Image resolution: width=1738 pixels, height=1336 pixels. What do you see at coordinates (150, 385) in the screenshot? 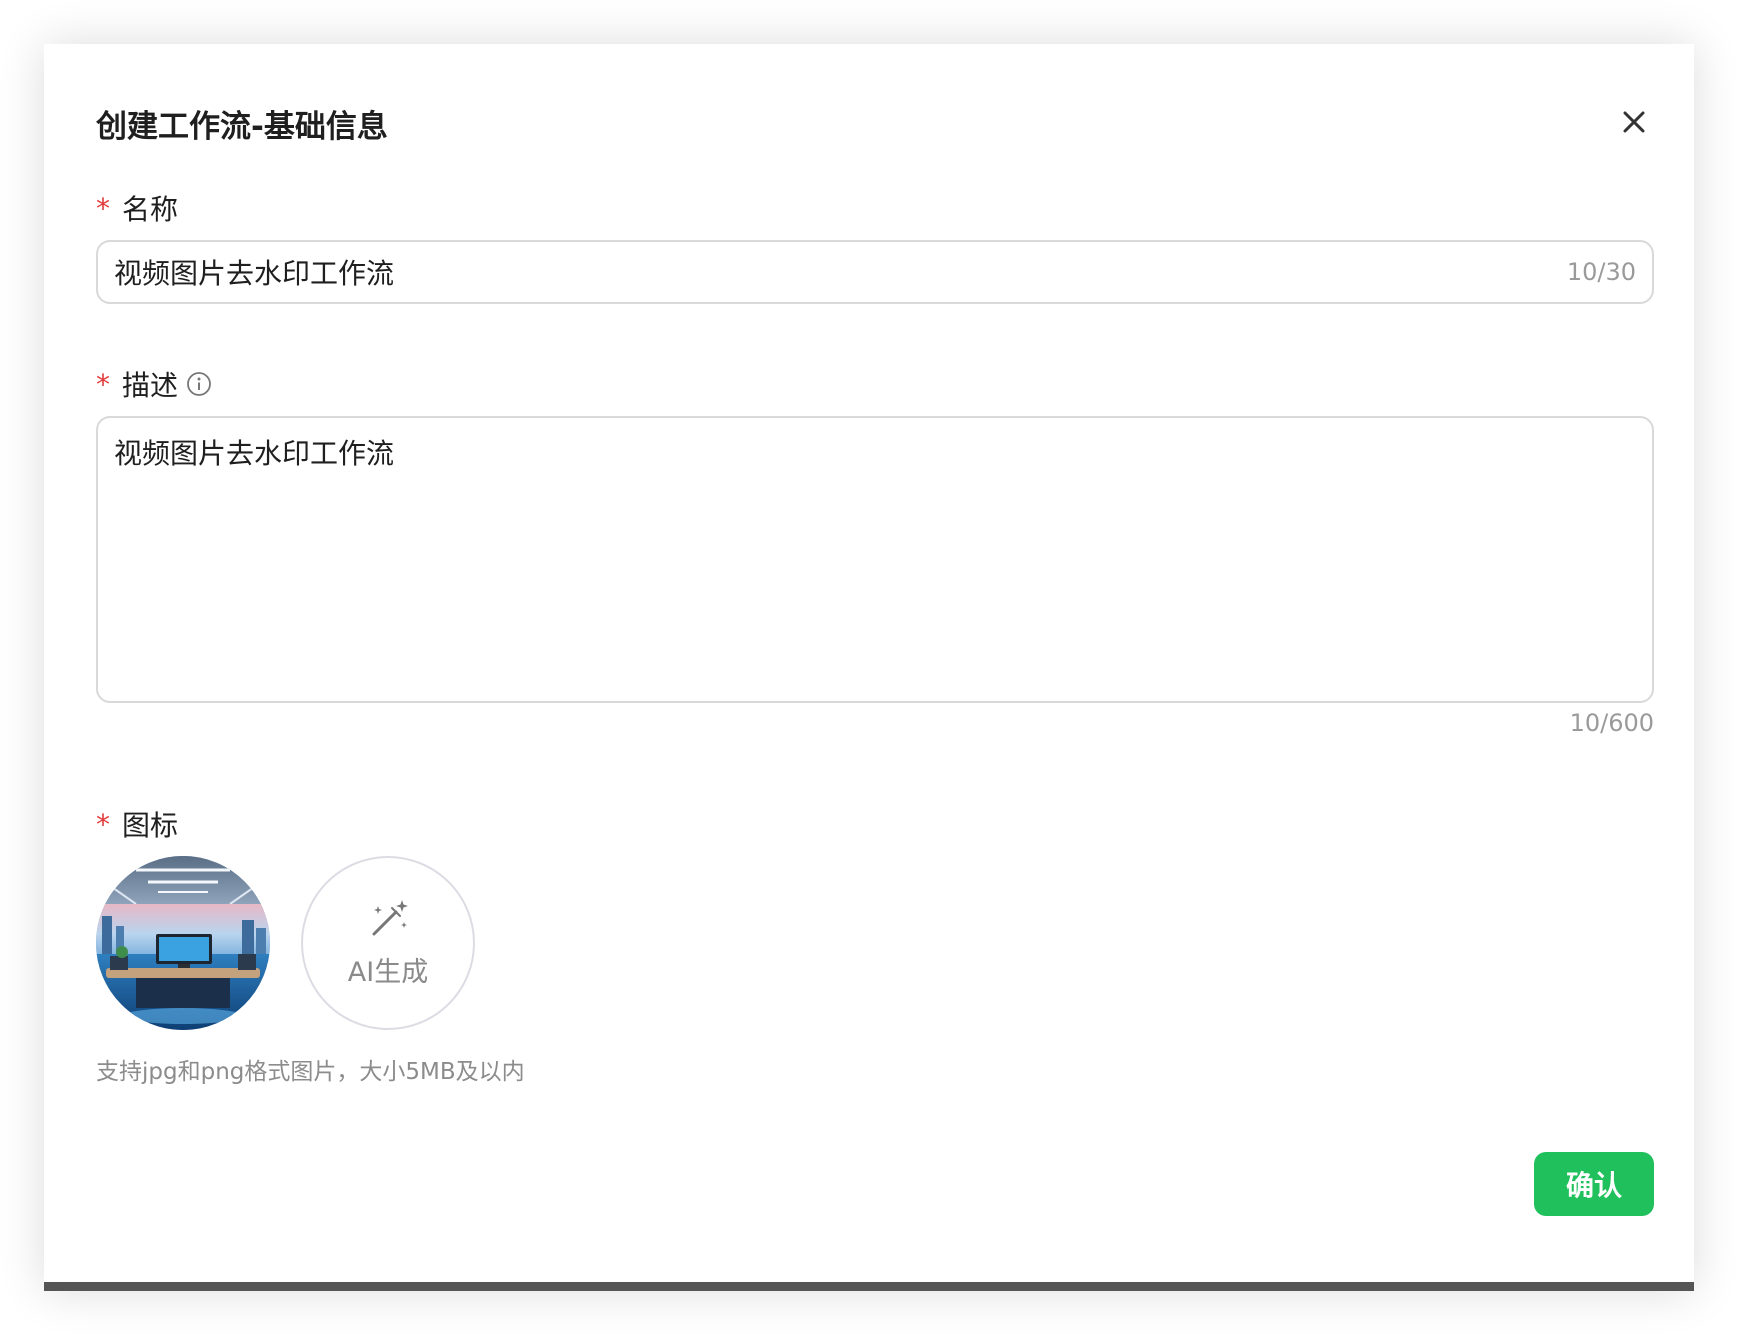
I see `description-label-text: 描述` at bounding box center [150, 385].